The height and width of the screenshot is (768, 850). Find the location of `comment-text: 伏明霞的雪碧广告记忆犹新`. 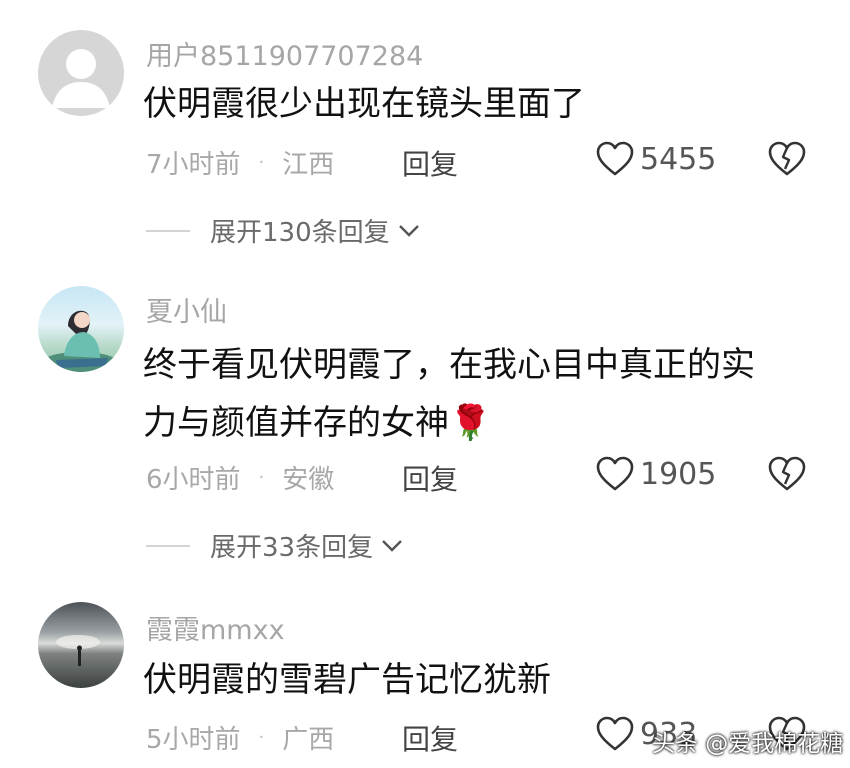

comment-text: 伏明霞的雪碧广告记忆犹新 is located at coordinates (347, 680).